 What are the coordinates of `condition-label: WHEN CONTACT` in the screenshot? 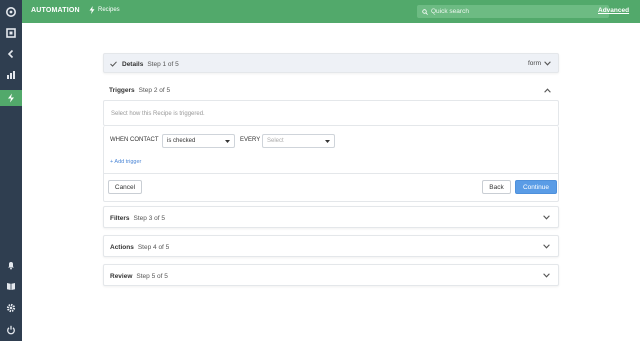 It's located at (134, 140).